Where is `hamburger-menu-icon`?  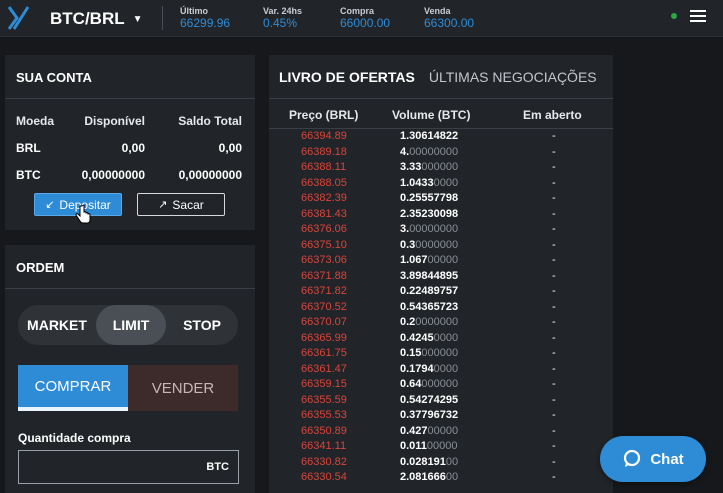
hamburger-menu-icon is located at coordinates (698, 16).